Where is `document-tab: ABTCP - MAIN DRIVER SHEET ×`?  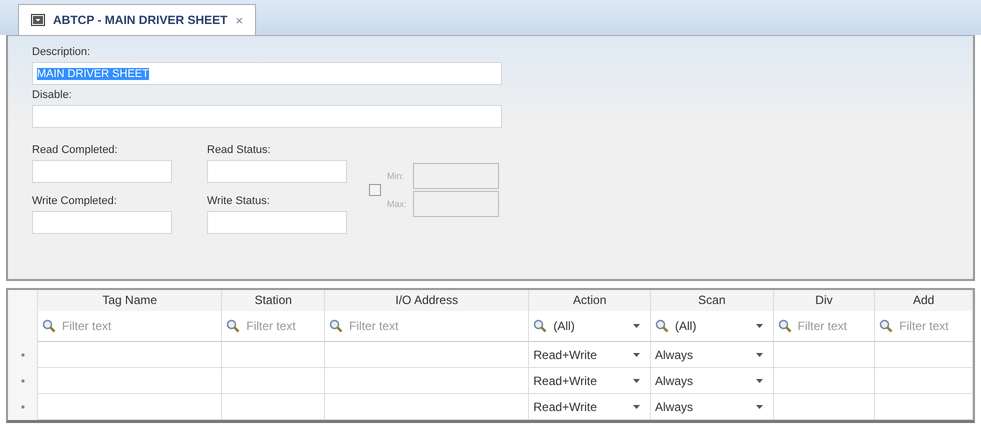
document-tab: ABTCP - MAIN DRIVER SHEET × is located at coordinates (137, 19).